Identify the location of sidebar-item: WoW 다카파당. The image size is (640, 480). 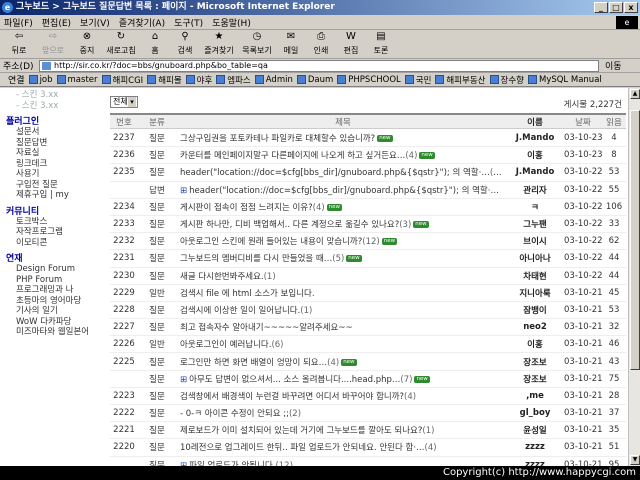
(57, 322).